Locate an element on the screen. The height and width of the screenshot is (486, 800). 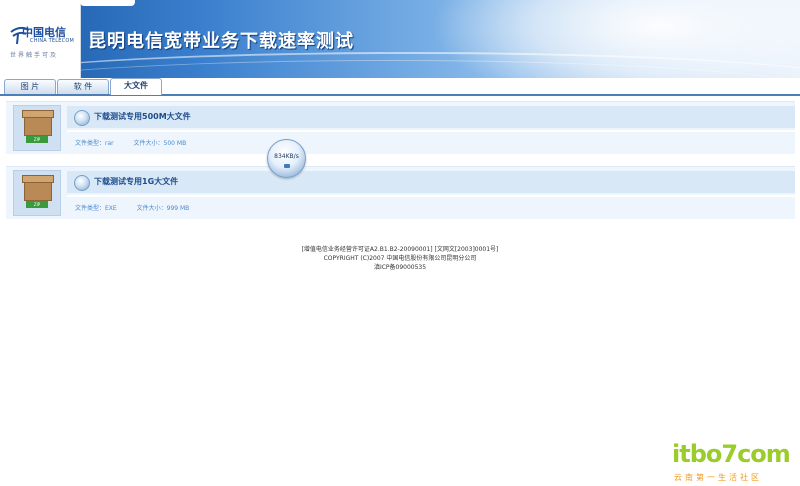
tab-software: 软 件 is located at coordinates (83, 86).